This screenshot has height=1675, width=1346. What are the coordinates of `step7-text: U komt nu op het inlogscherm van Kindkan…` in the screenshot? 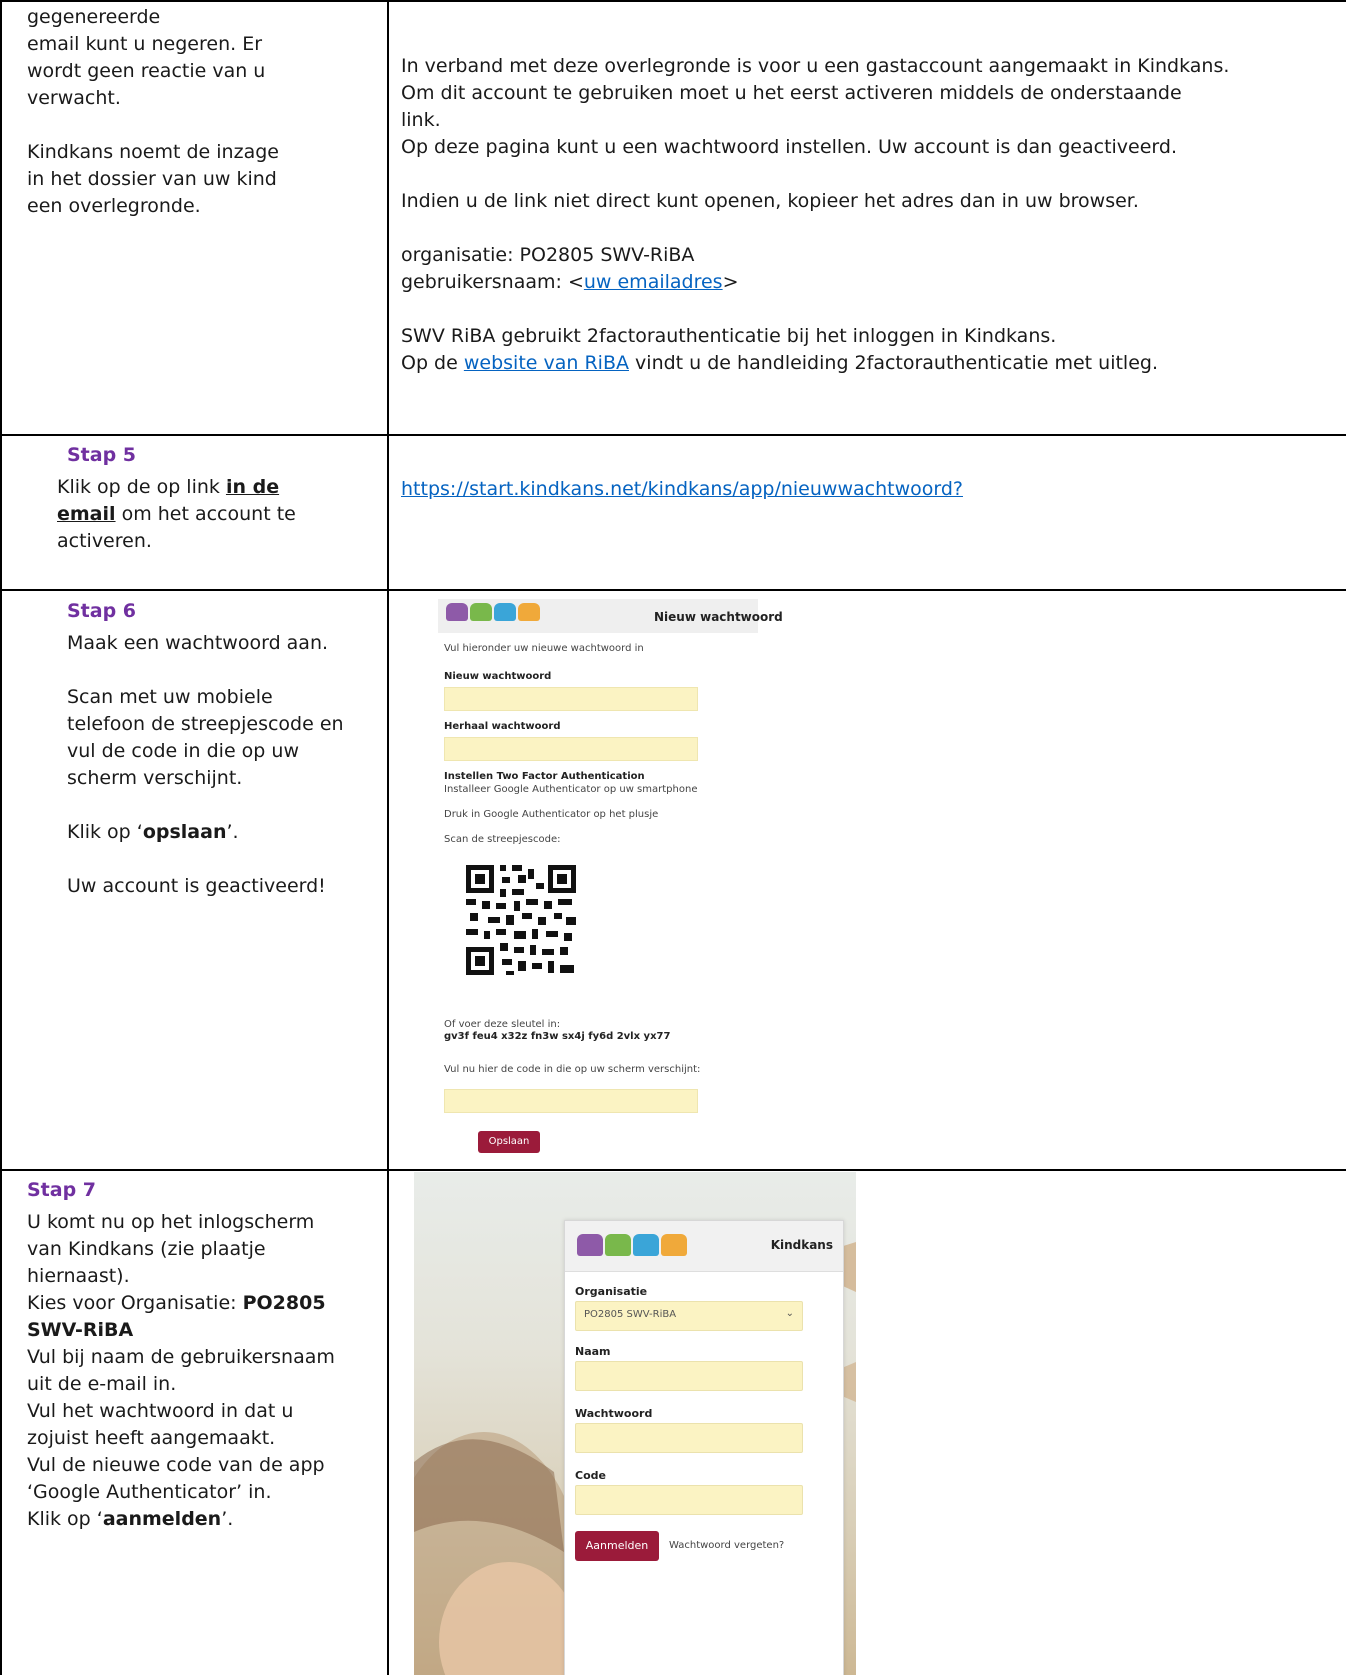 It's located at (181, 1370).